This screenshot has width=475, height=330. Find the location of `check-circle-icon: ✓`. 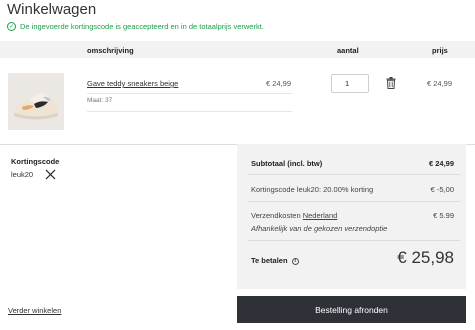

check-circle-icon: ✓ is located at coordinates (11, 26).